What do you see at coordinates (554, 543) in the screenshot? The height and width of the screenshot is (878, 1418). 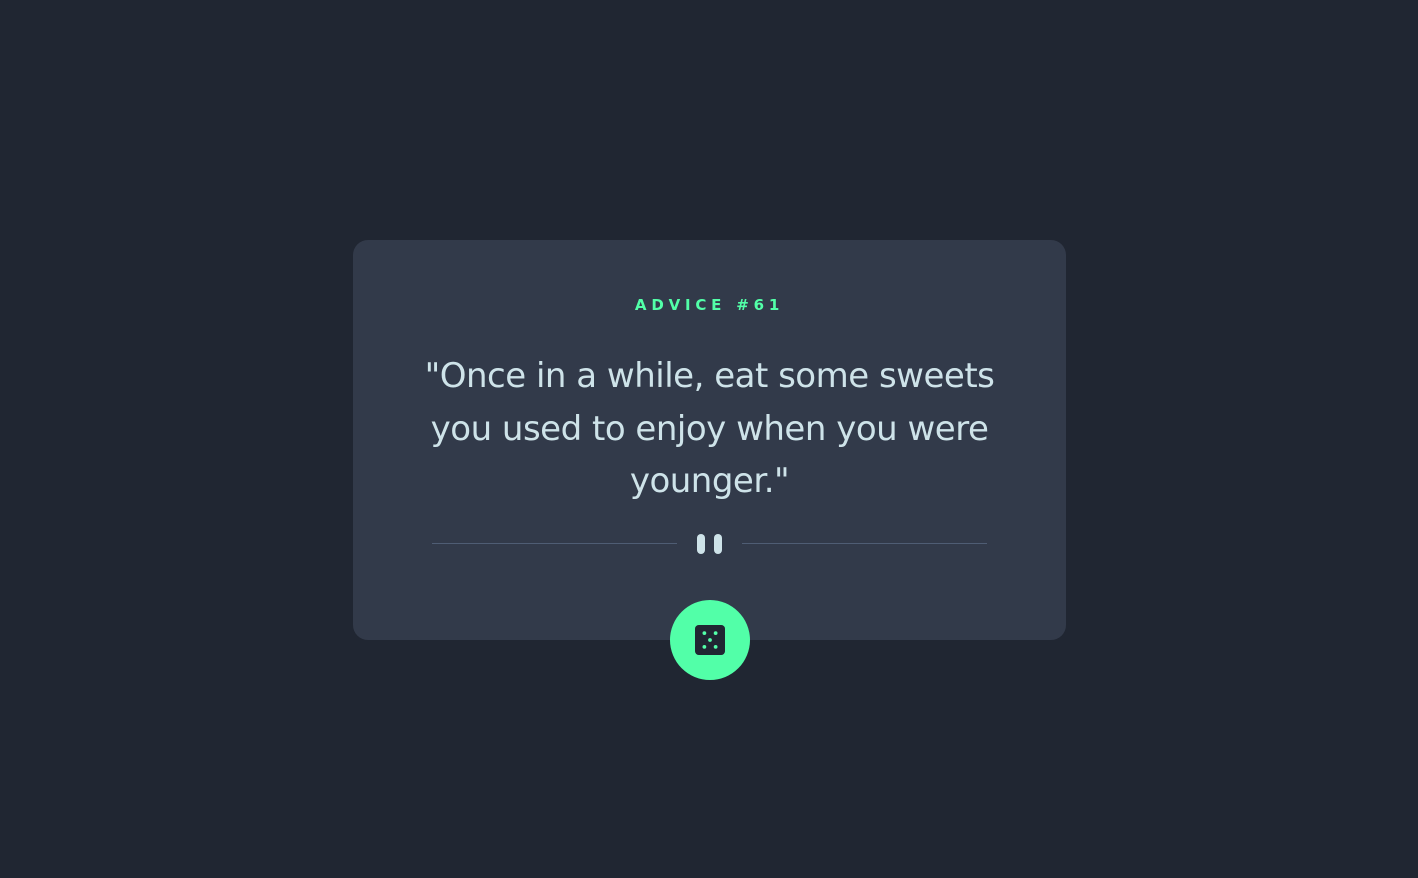 I see `divider-line-left` at bounding box center [554, 543].